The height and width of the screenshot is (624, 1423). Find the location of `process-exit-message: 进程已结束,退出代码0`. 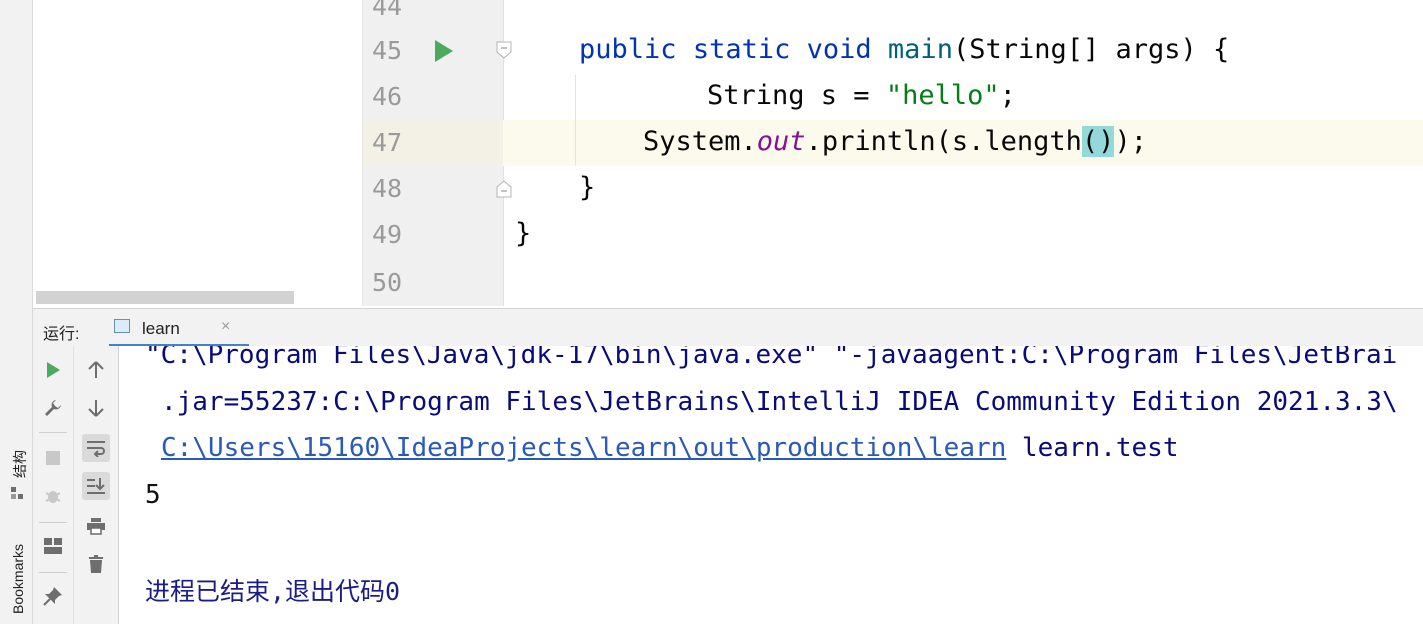

process-exit-message: 进程已结束,退出代码0 is located at coordinates (273, 591).